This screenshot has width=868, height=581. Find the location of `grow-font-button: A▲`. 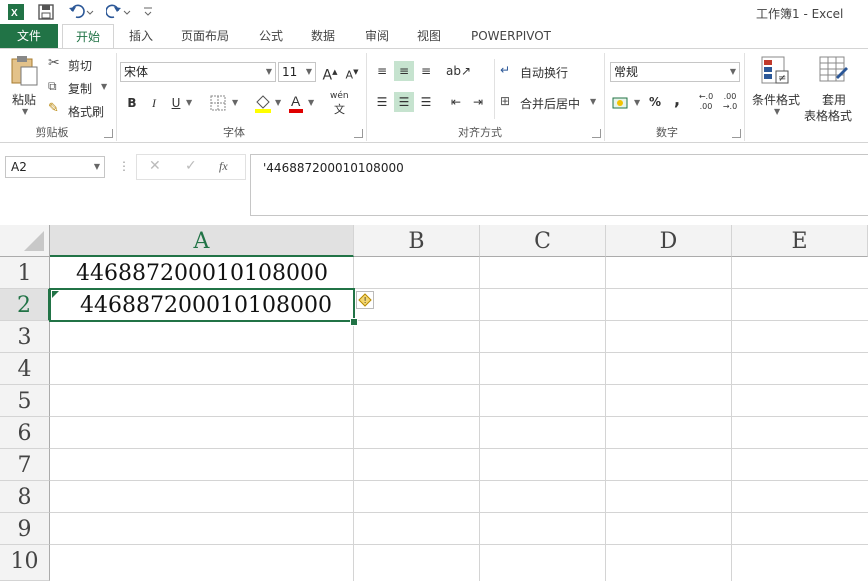

grow-font-button: A▲ is located at coordinates (330, 73).